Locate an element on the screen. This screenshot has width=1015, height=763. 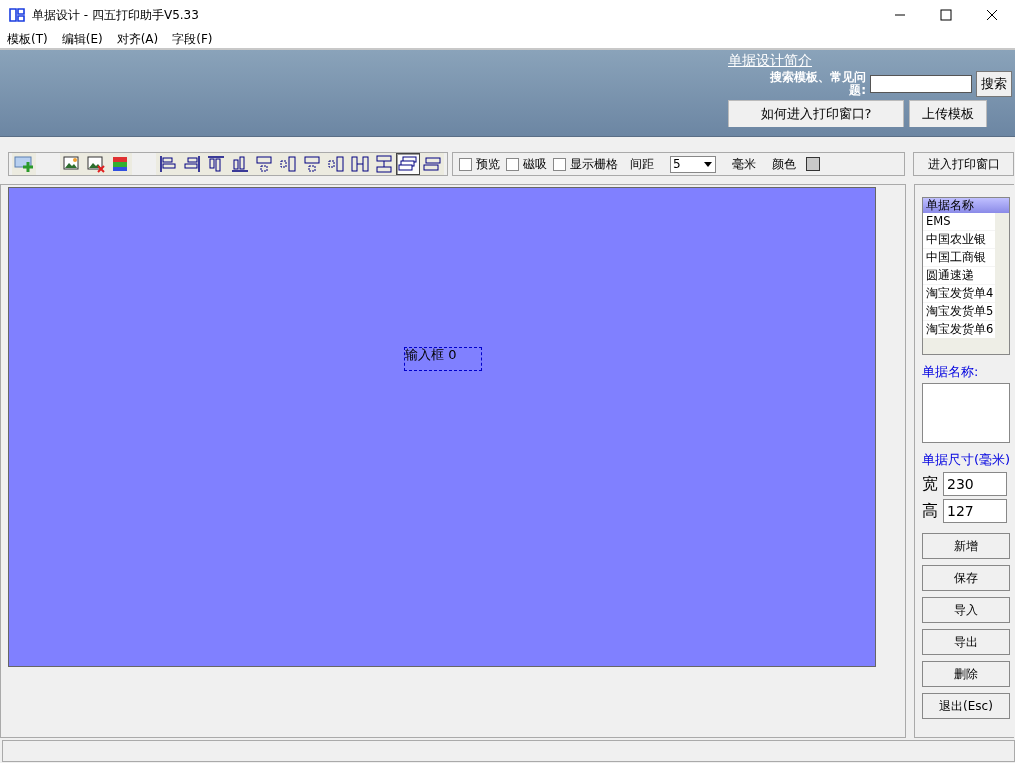
width-label: 宽 is located at coordinates (930, 484).